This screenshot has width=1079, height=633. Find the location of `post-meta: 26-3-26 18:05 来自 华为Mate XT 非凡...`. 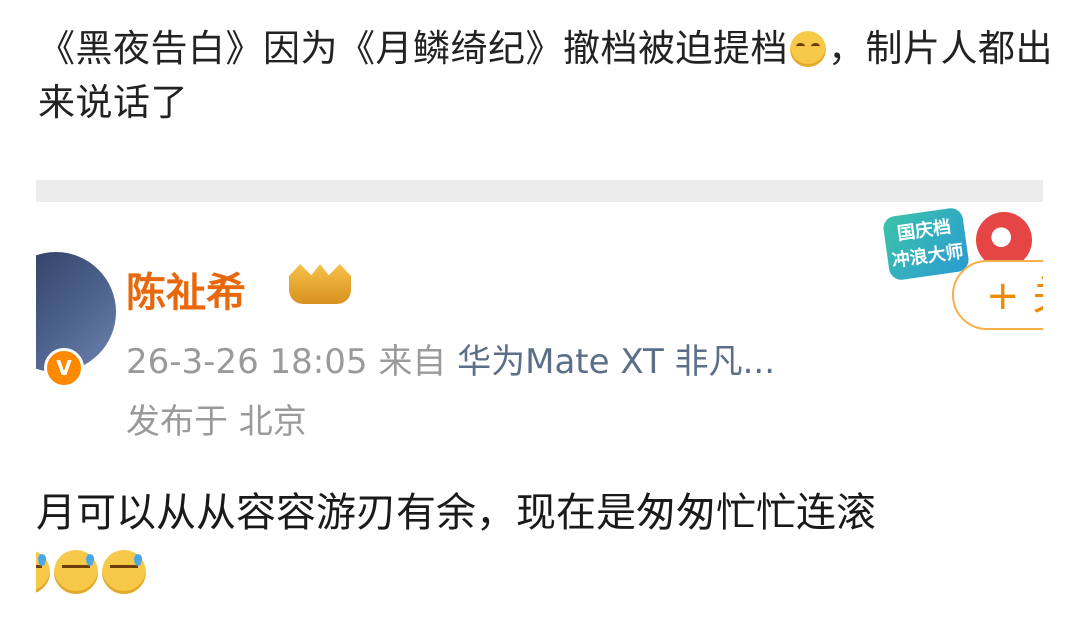

post-meta: 26-3-26 18:05 来自 华为Mate XT 非凡... is located at coordinates (450, 358).